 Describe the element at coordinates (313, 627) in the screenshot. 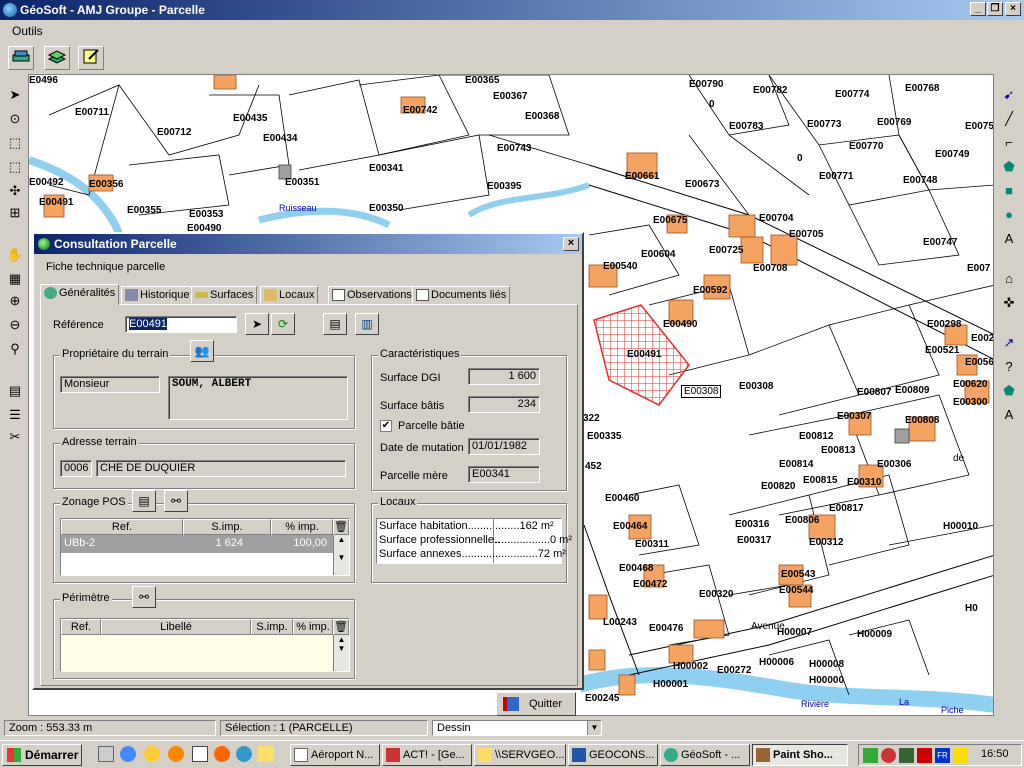

I see `perimetre-header-pct: % imp.` at that location.